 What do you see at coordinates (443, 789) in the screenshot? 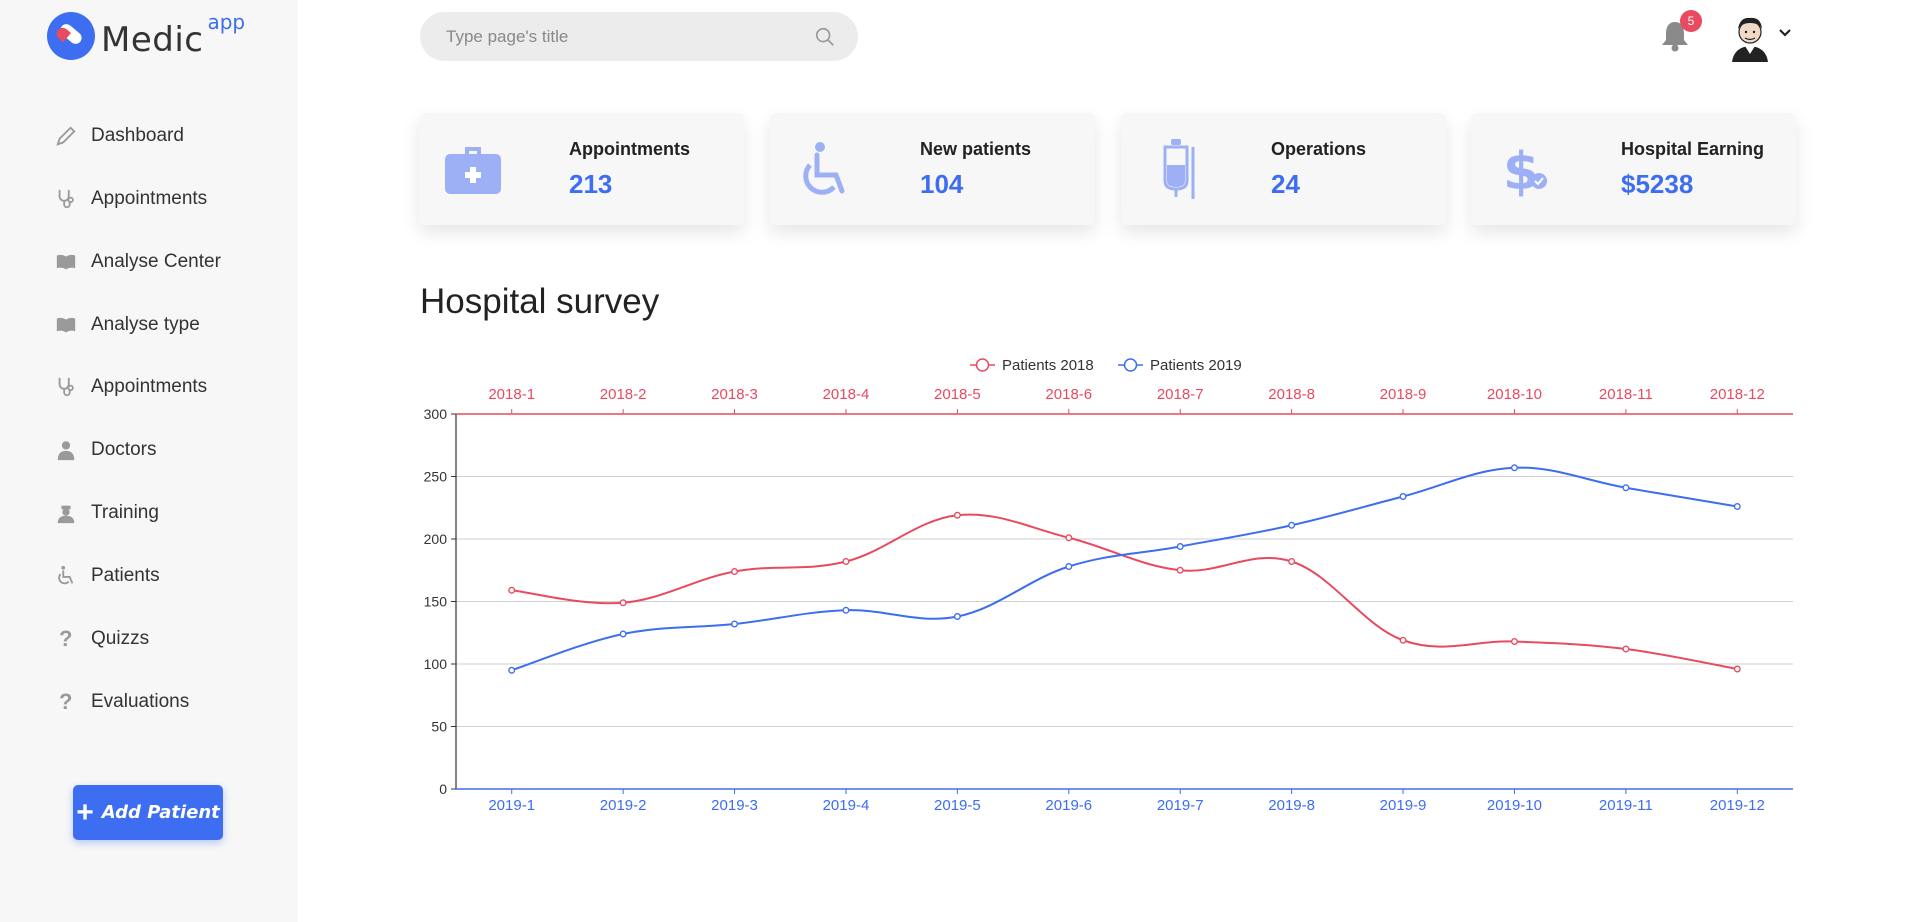
I see `y-tick-label: 0` at bounding box center [443, 789].